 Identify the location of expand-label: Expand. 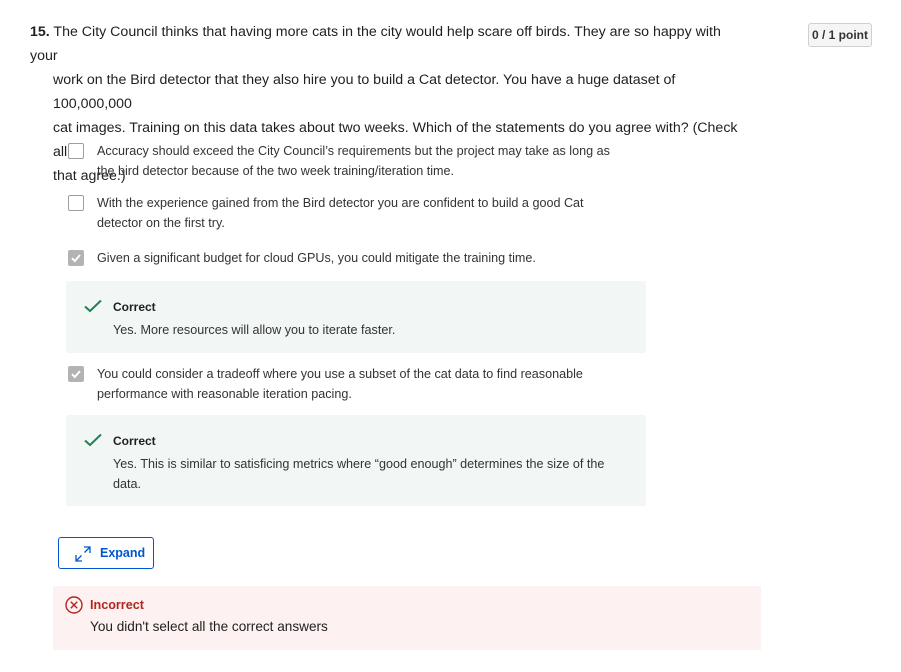
(123, 553).